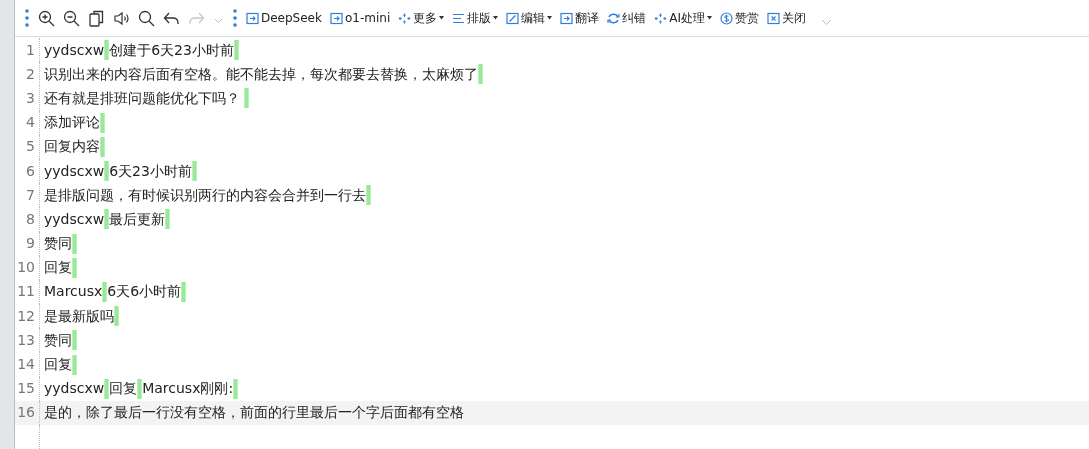  I want to click on line-number: 4, so click(30, 123).